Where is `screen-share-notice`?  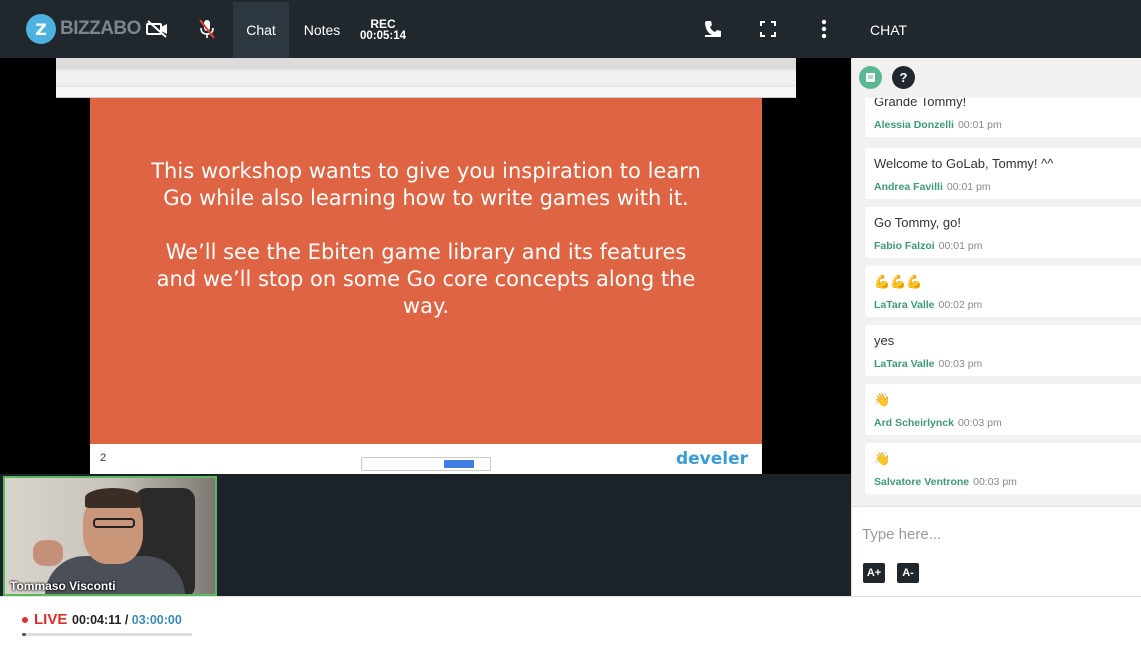 screen-share-notice is located at coordinates (426, 464).